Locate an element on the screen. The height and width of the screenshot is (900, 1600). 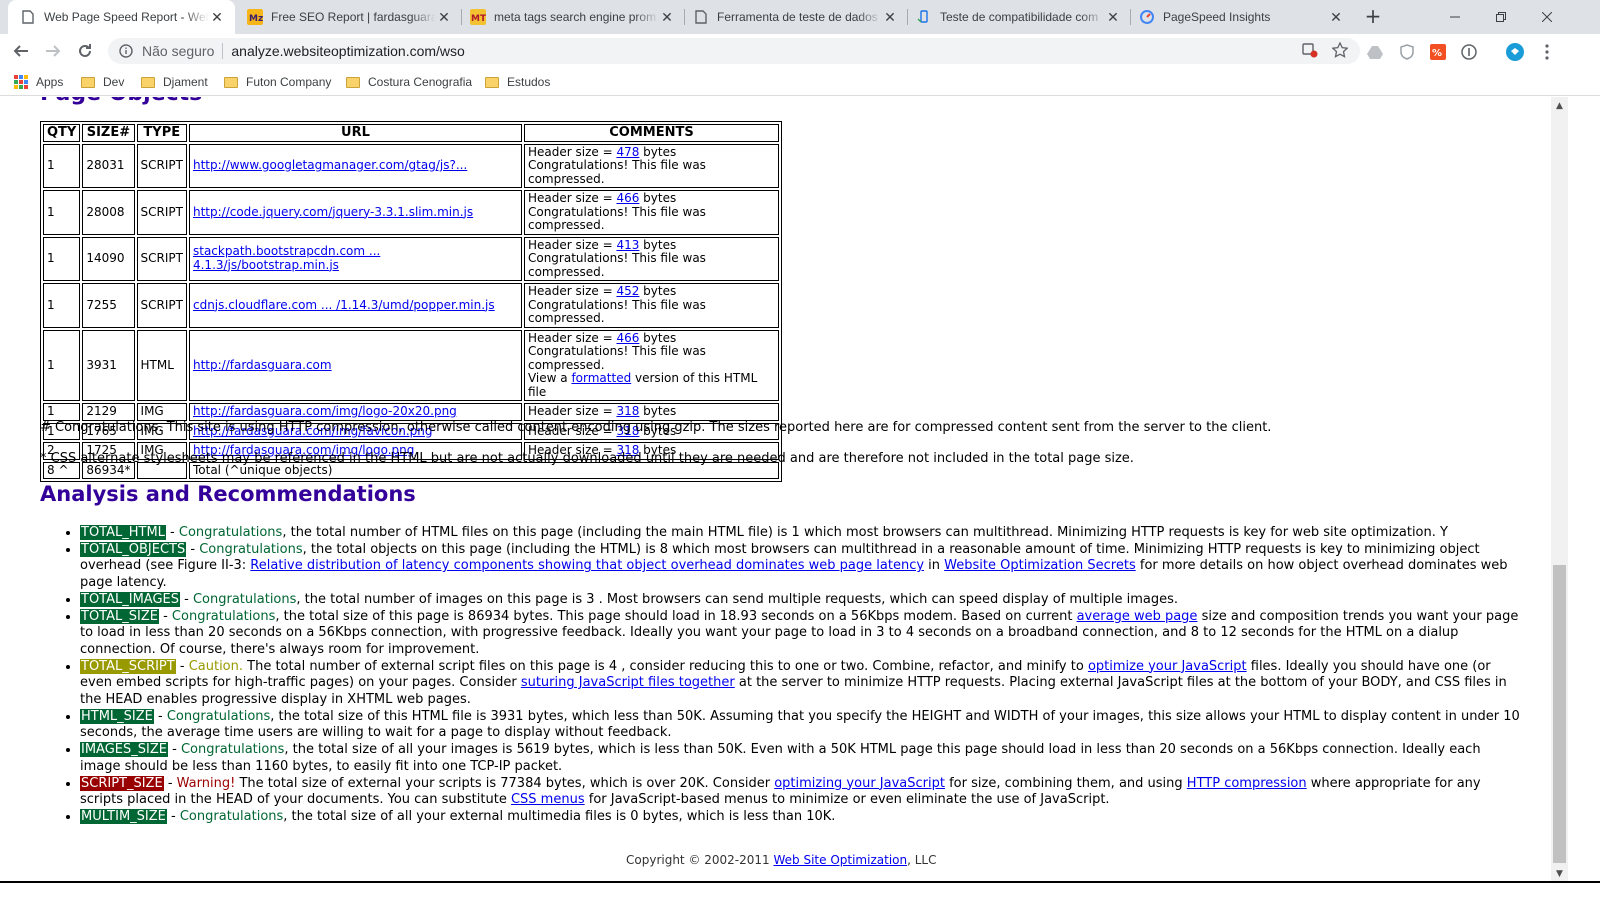
column-header: QTY is located at coordinates (62, 133).